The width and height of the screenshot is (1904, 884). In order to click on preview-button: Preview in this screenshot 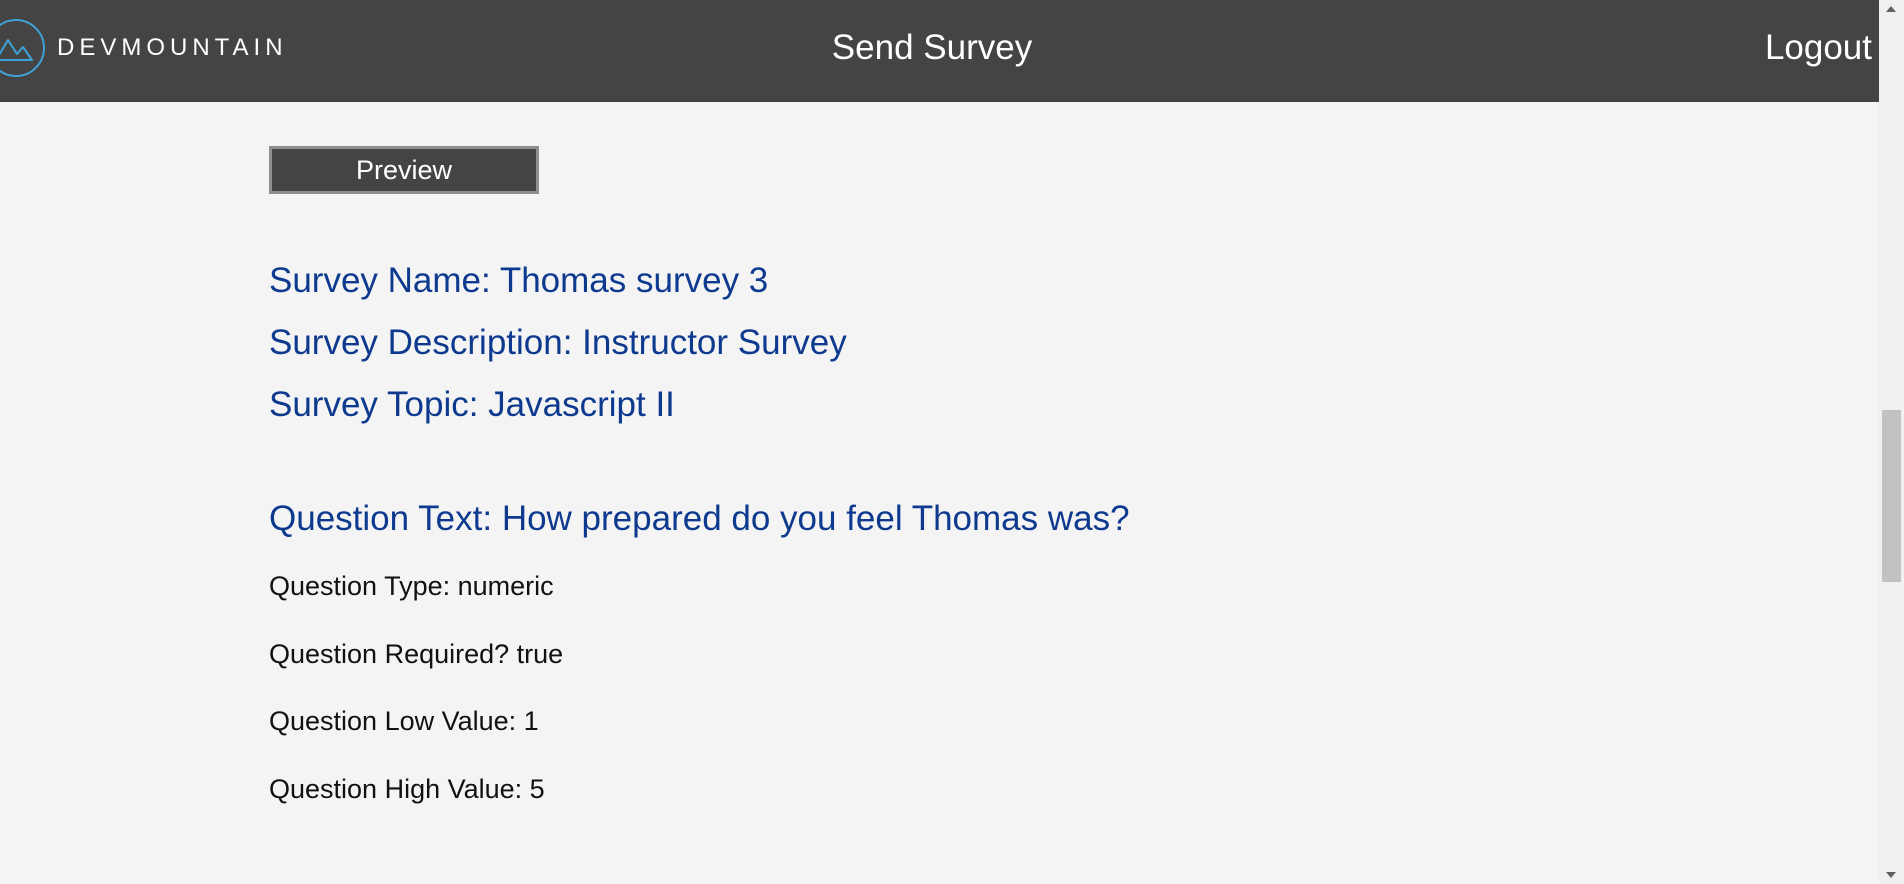, I will do `click(404, 170)`.